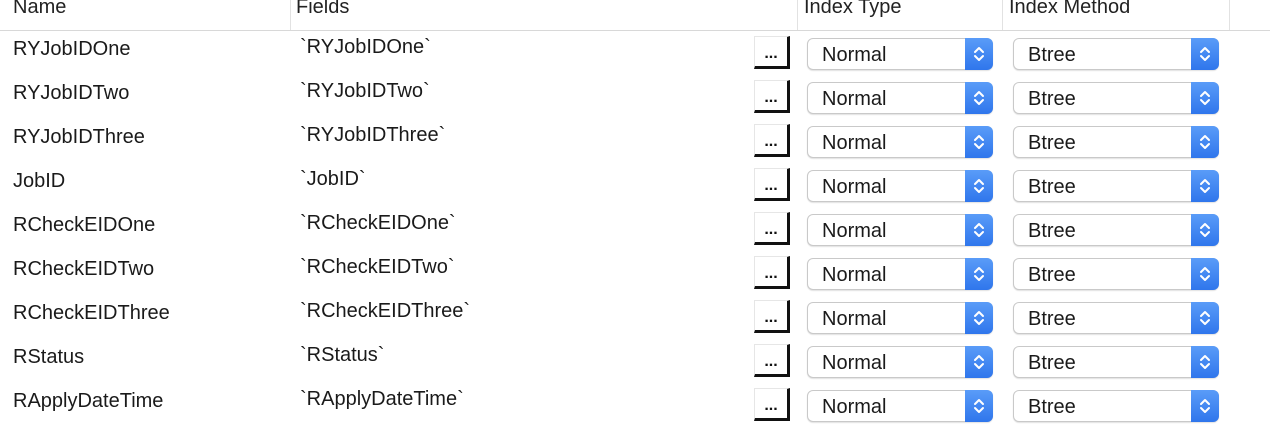 This screenshot has width=1270, height=448. Describe the element at coordinates (635, 188) in the screenshot. I see `table-row: JobID `JobID`... Normal Btree` at that location.